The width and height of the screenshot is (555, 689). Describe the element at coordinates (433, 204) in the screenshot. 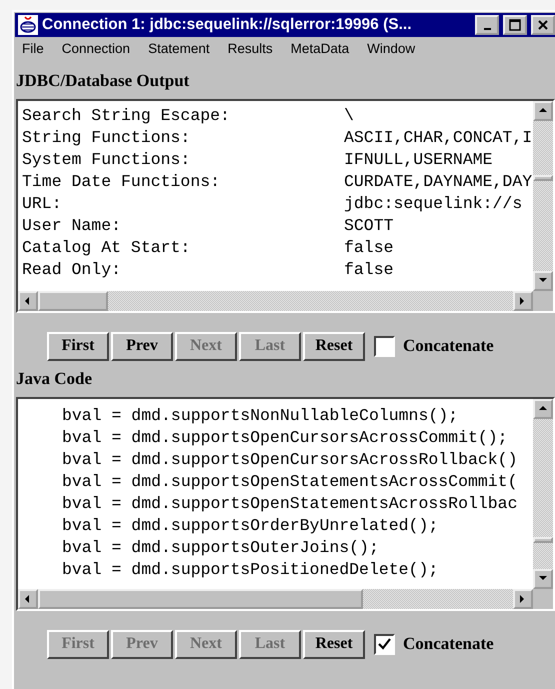

I see `property-value: jdbc:sequelink://s` at that location.